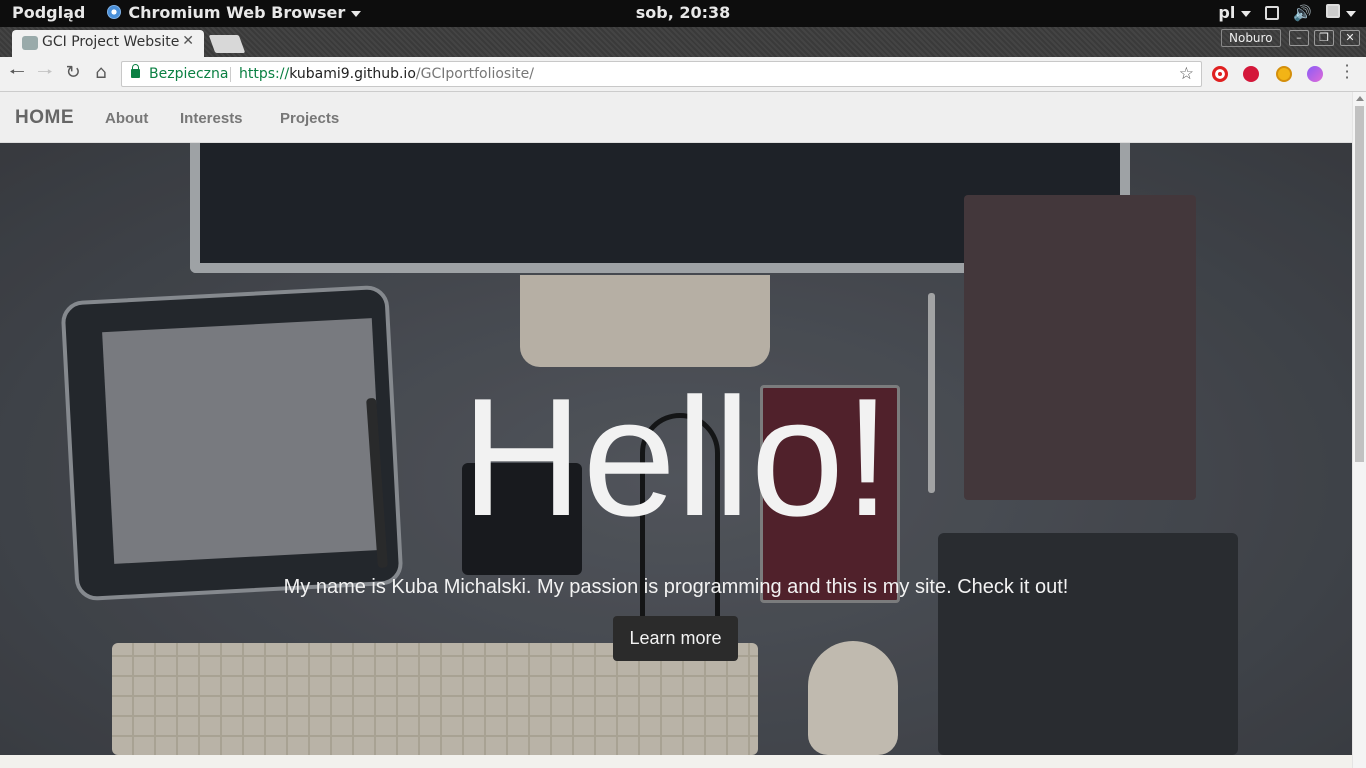 The height and width of the screenshot is (768, 1366). Describe the element at coordinates (1347, 72) in the screenshot. I see `menu-kebab-icon: · · ·` at that location.